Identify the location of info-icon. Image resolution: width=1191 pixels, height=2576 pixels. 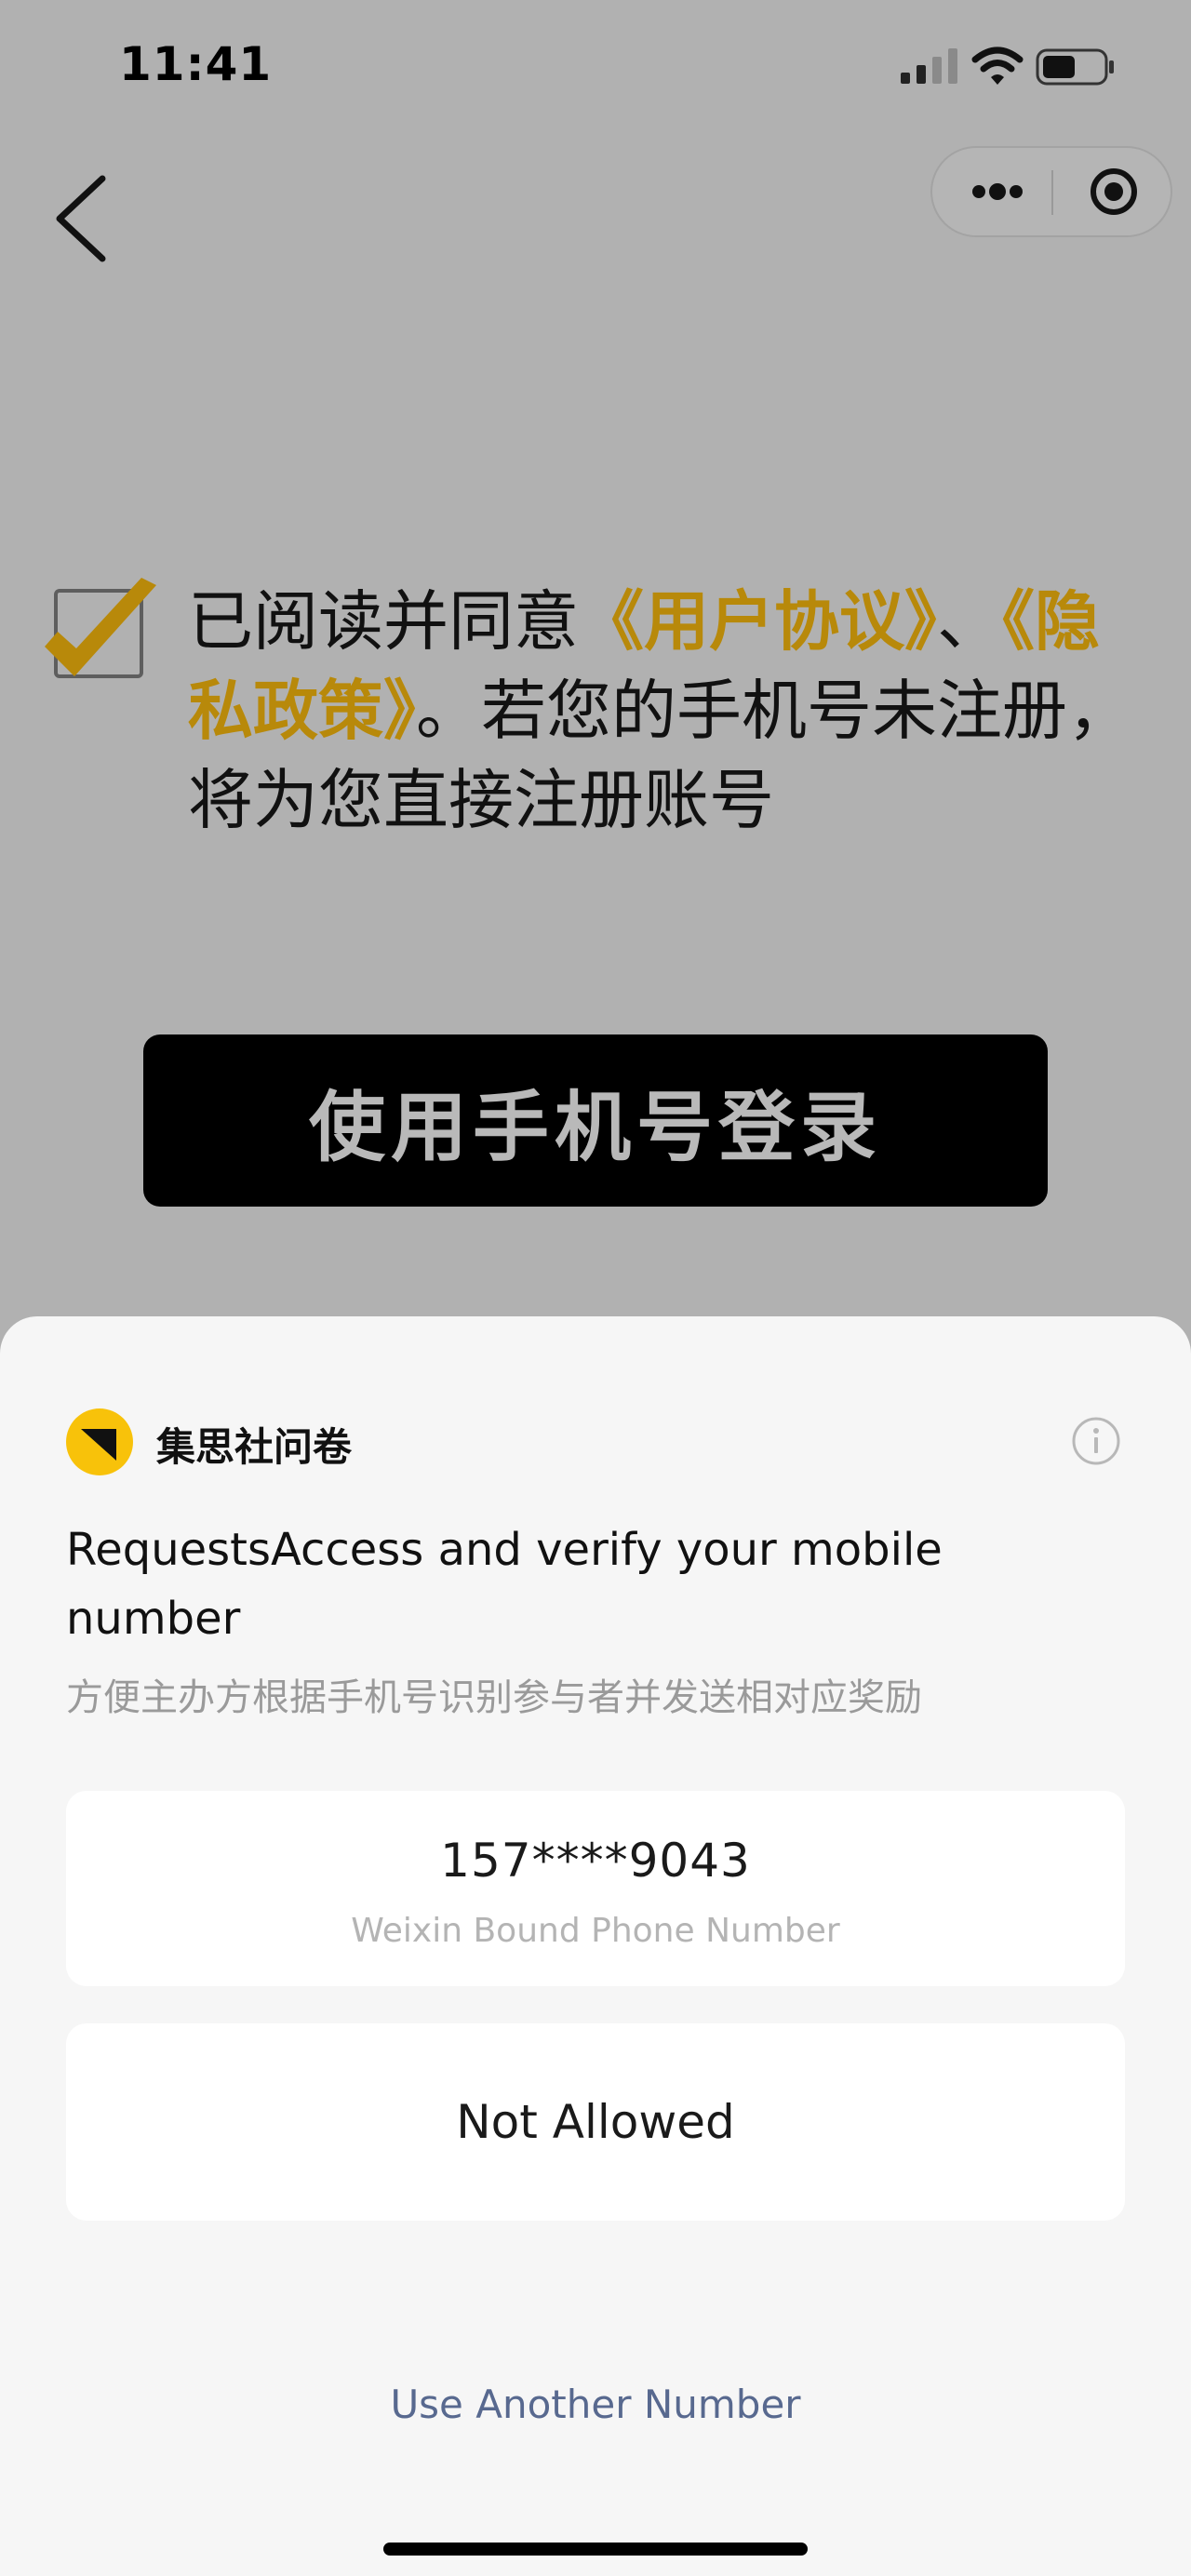
(1096, 1441).